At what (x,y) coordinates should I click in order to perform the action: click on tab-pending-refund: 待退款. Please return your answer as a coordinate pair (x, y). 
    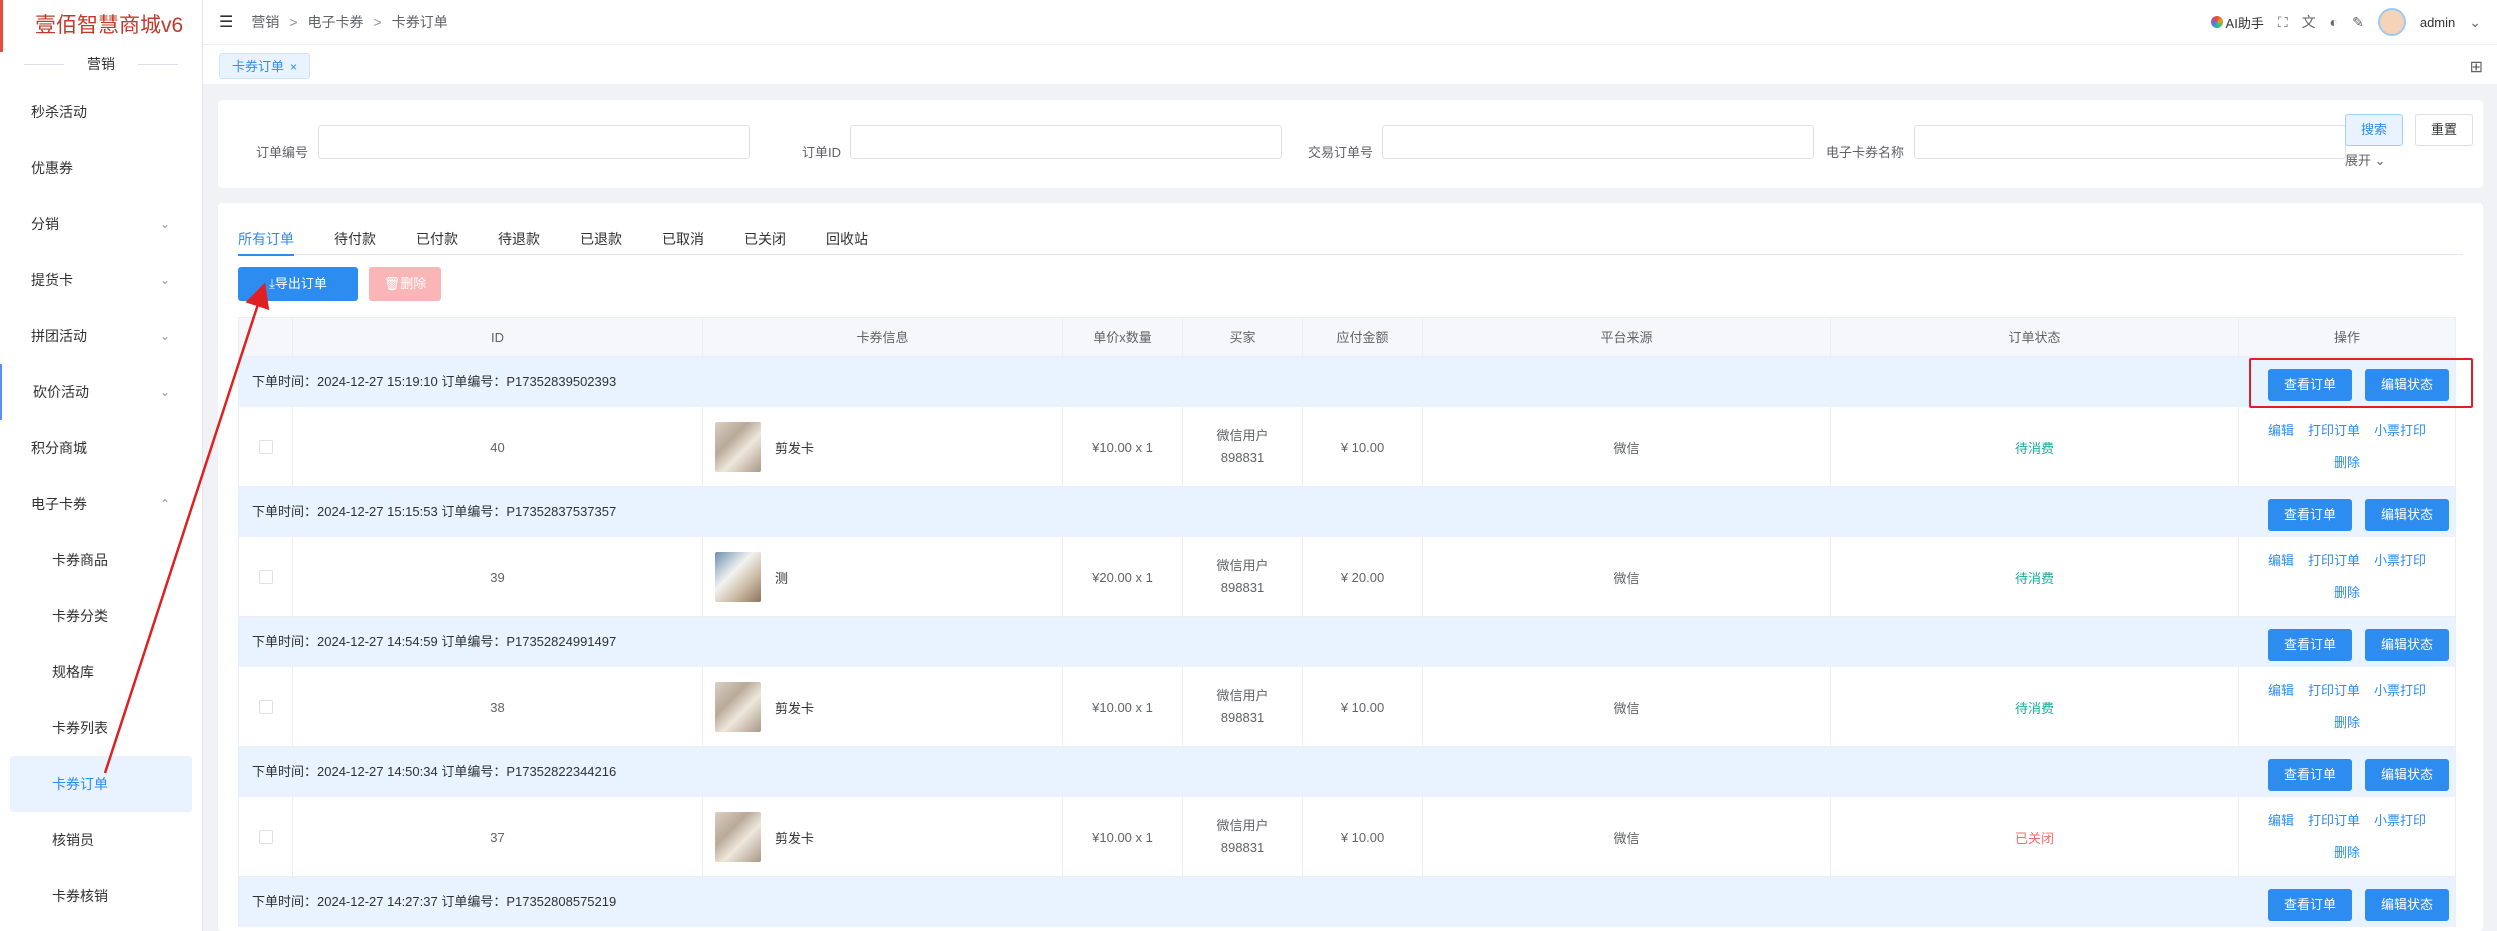
    Looking at the image, I should click on (519, 239).